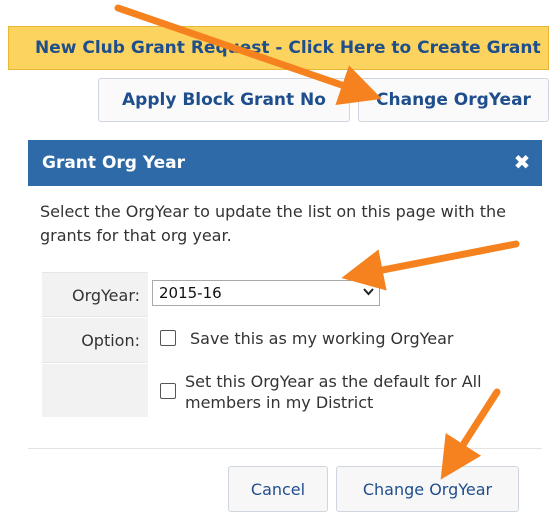 This screenshot has height=514, width=549. I want to click on default-orgyear-checkbox, so click(168, 391).